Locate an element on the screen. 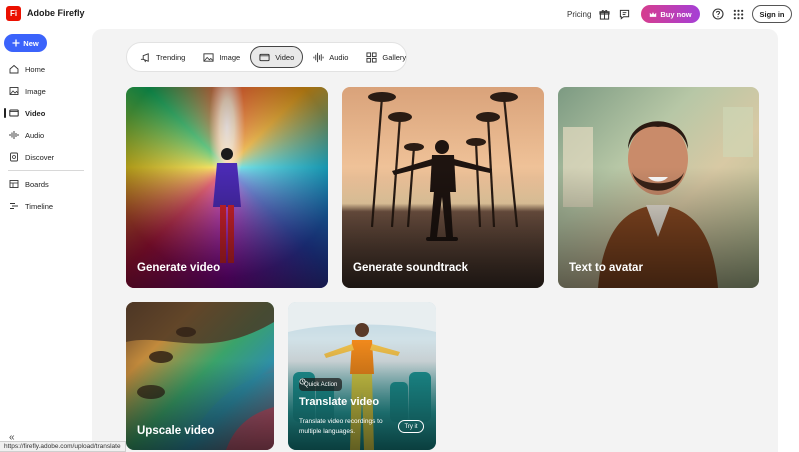 This screenshot has width=799, height=452. card-generate-video: Generate video is located at coordinates (227, 187).